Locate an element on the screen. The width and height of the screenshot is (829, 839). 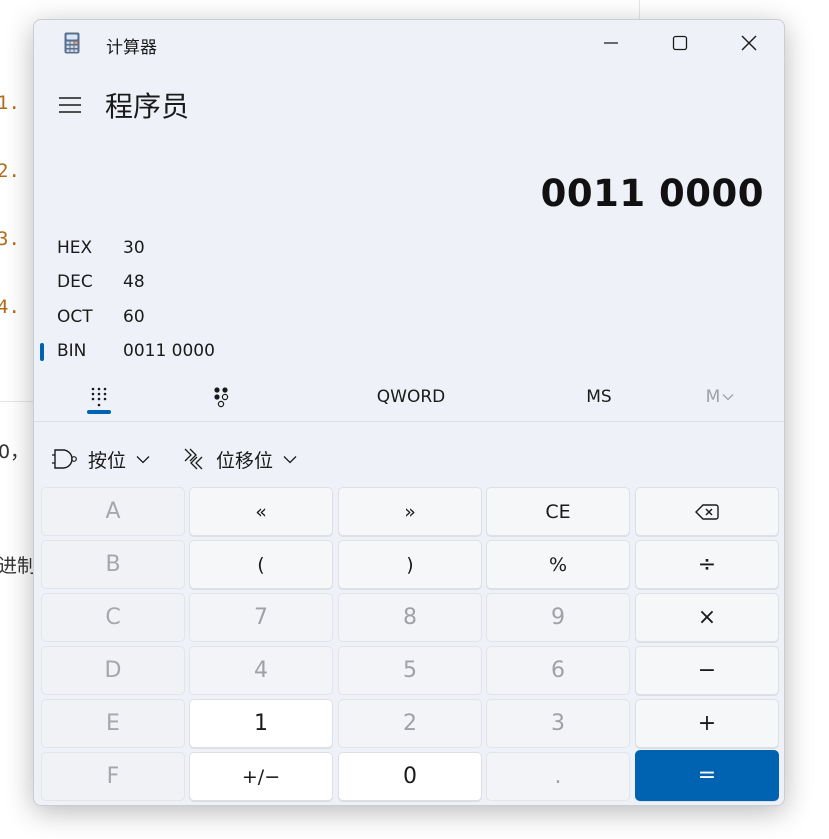
window-title: 计算器 is located at coordinates (131, 48).